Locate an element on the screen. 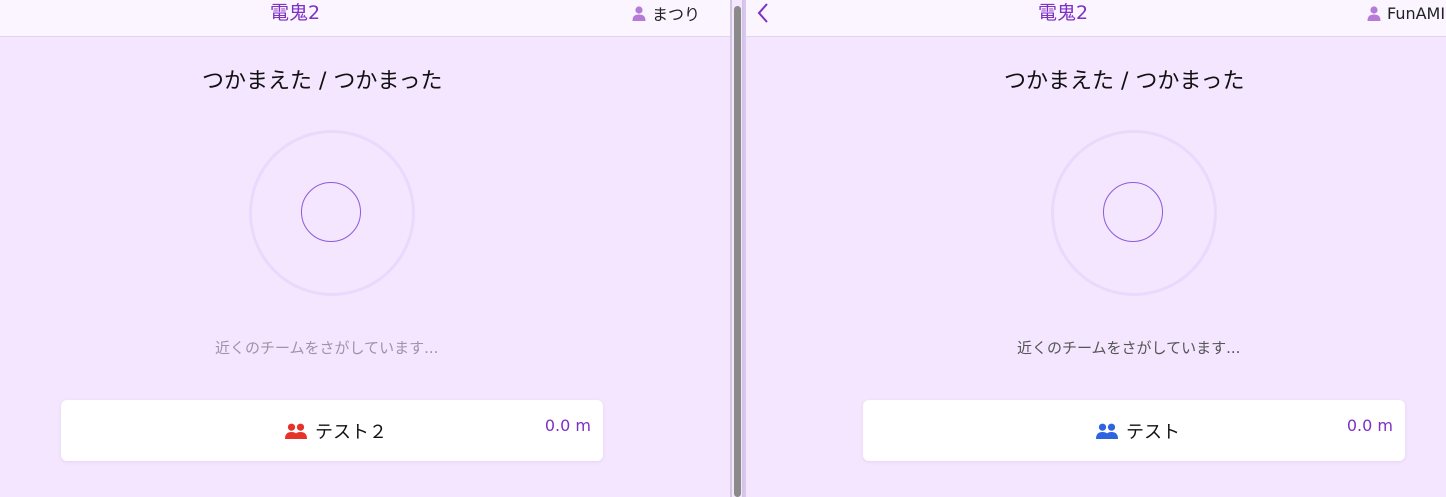  pane-divider is located at coordinates (731, 248).